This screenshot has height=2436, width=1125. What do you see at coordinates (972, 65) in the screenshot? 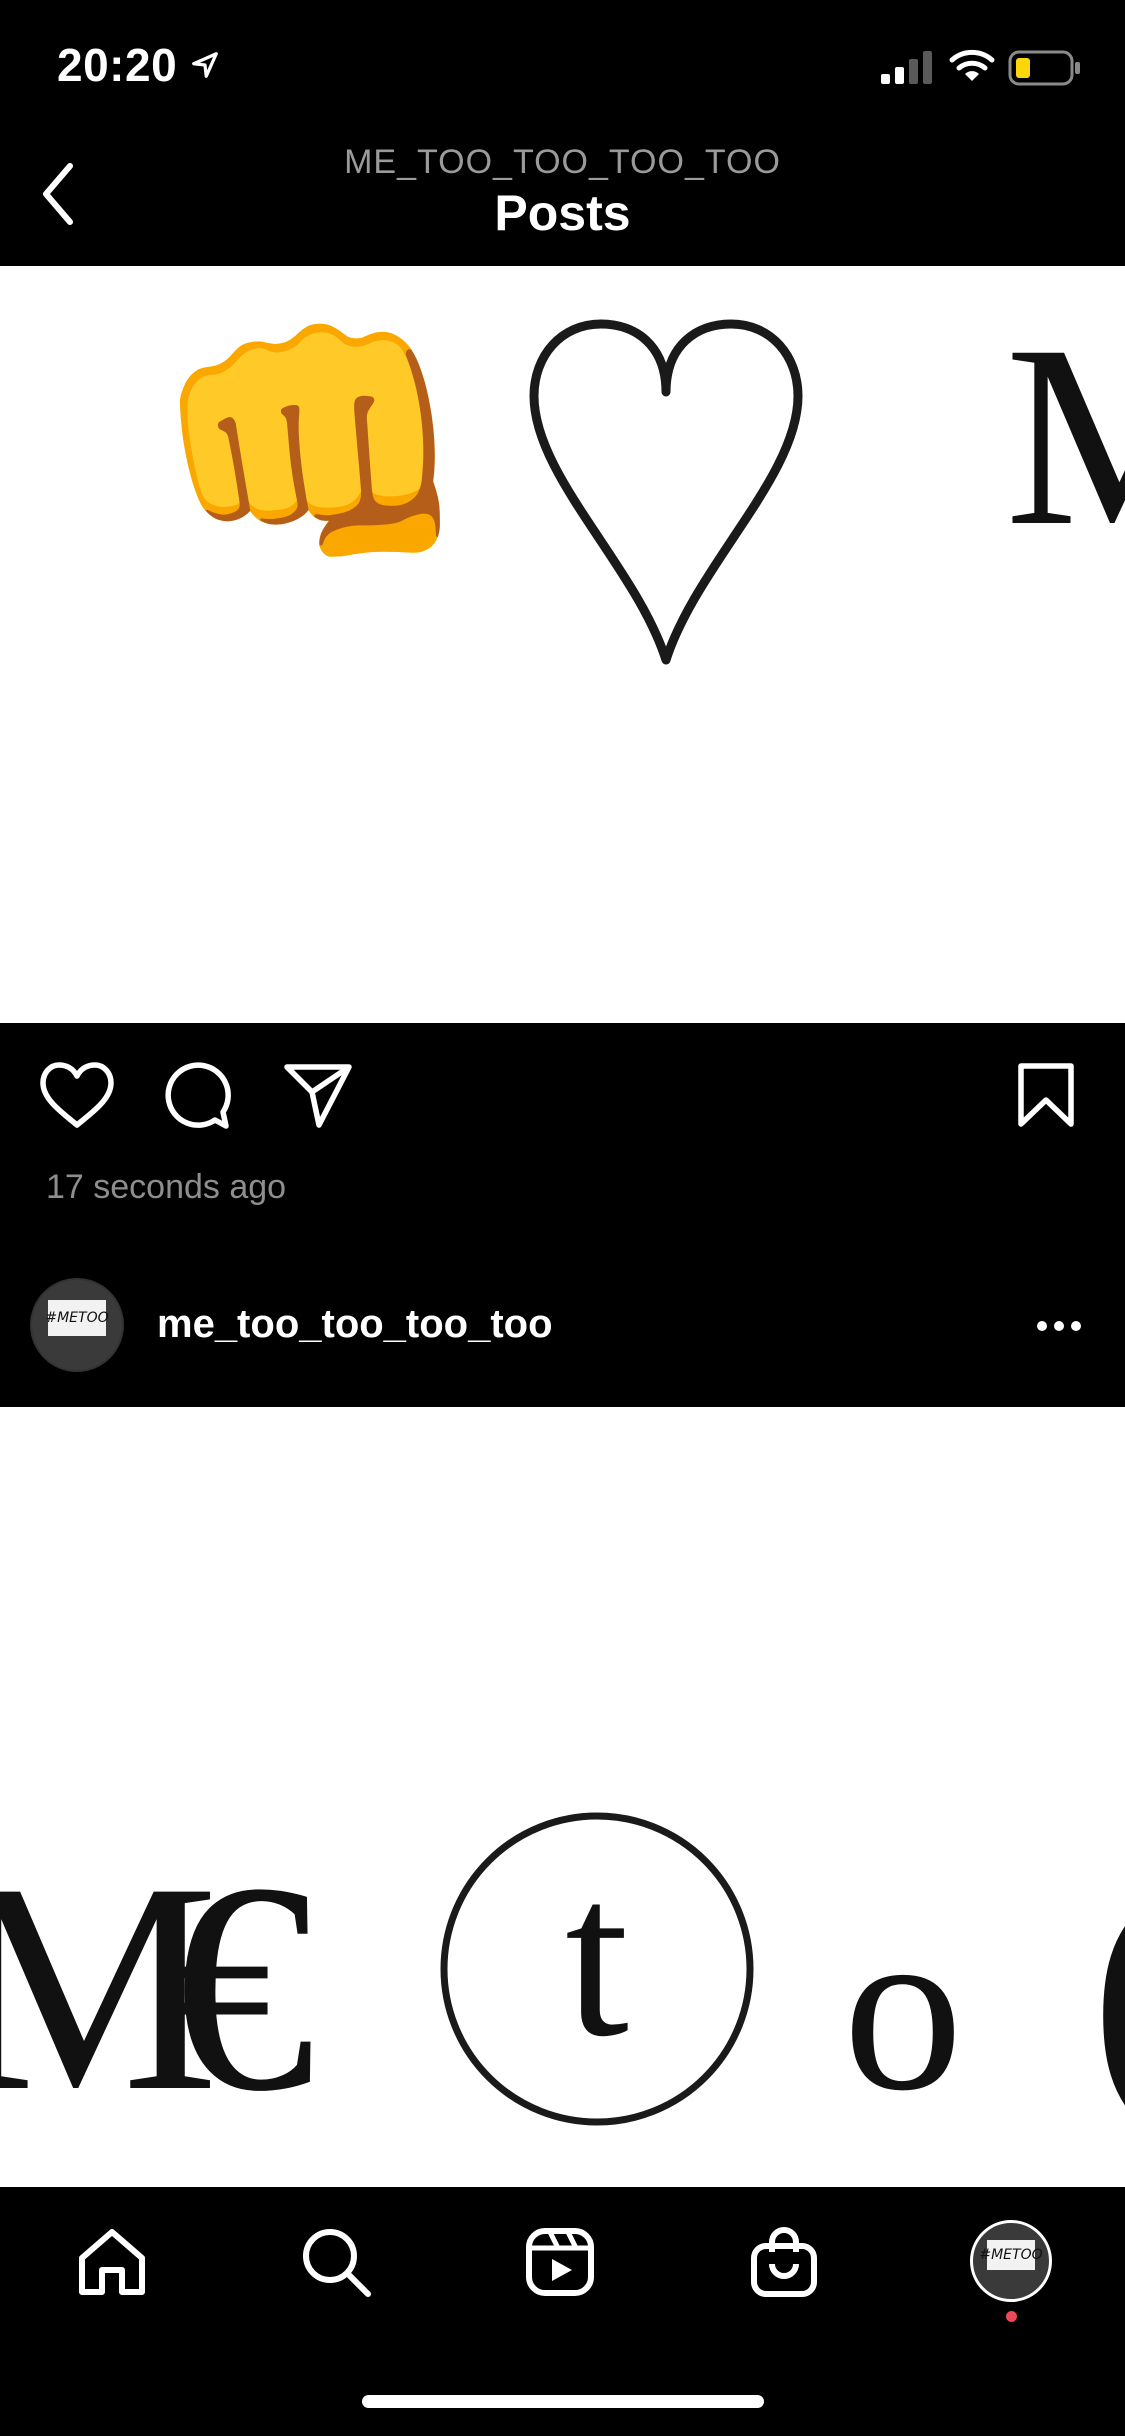
I see `wifi-icon` at bounding box center [972, 65].